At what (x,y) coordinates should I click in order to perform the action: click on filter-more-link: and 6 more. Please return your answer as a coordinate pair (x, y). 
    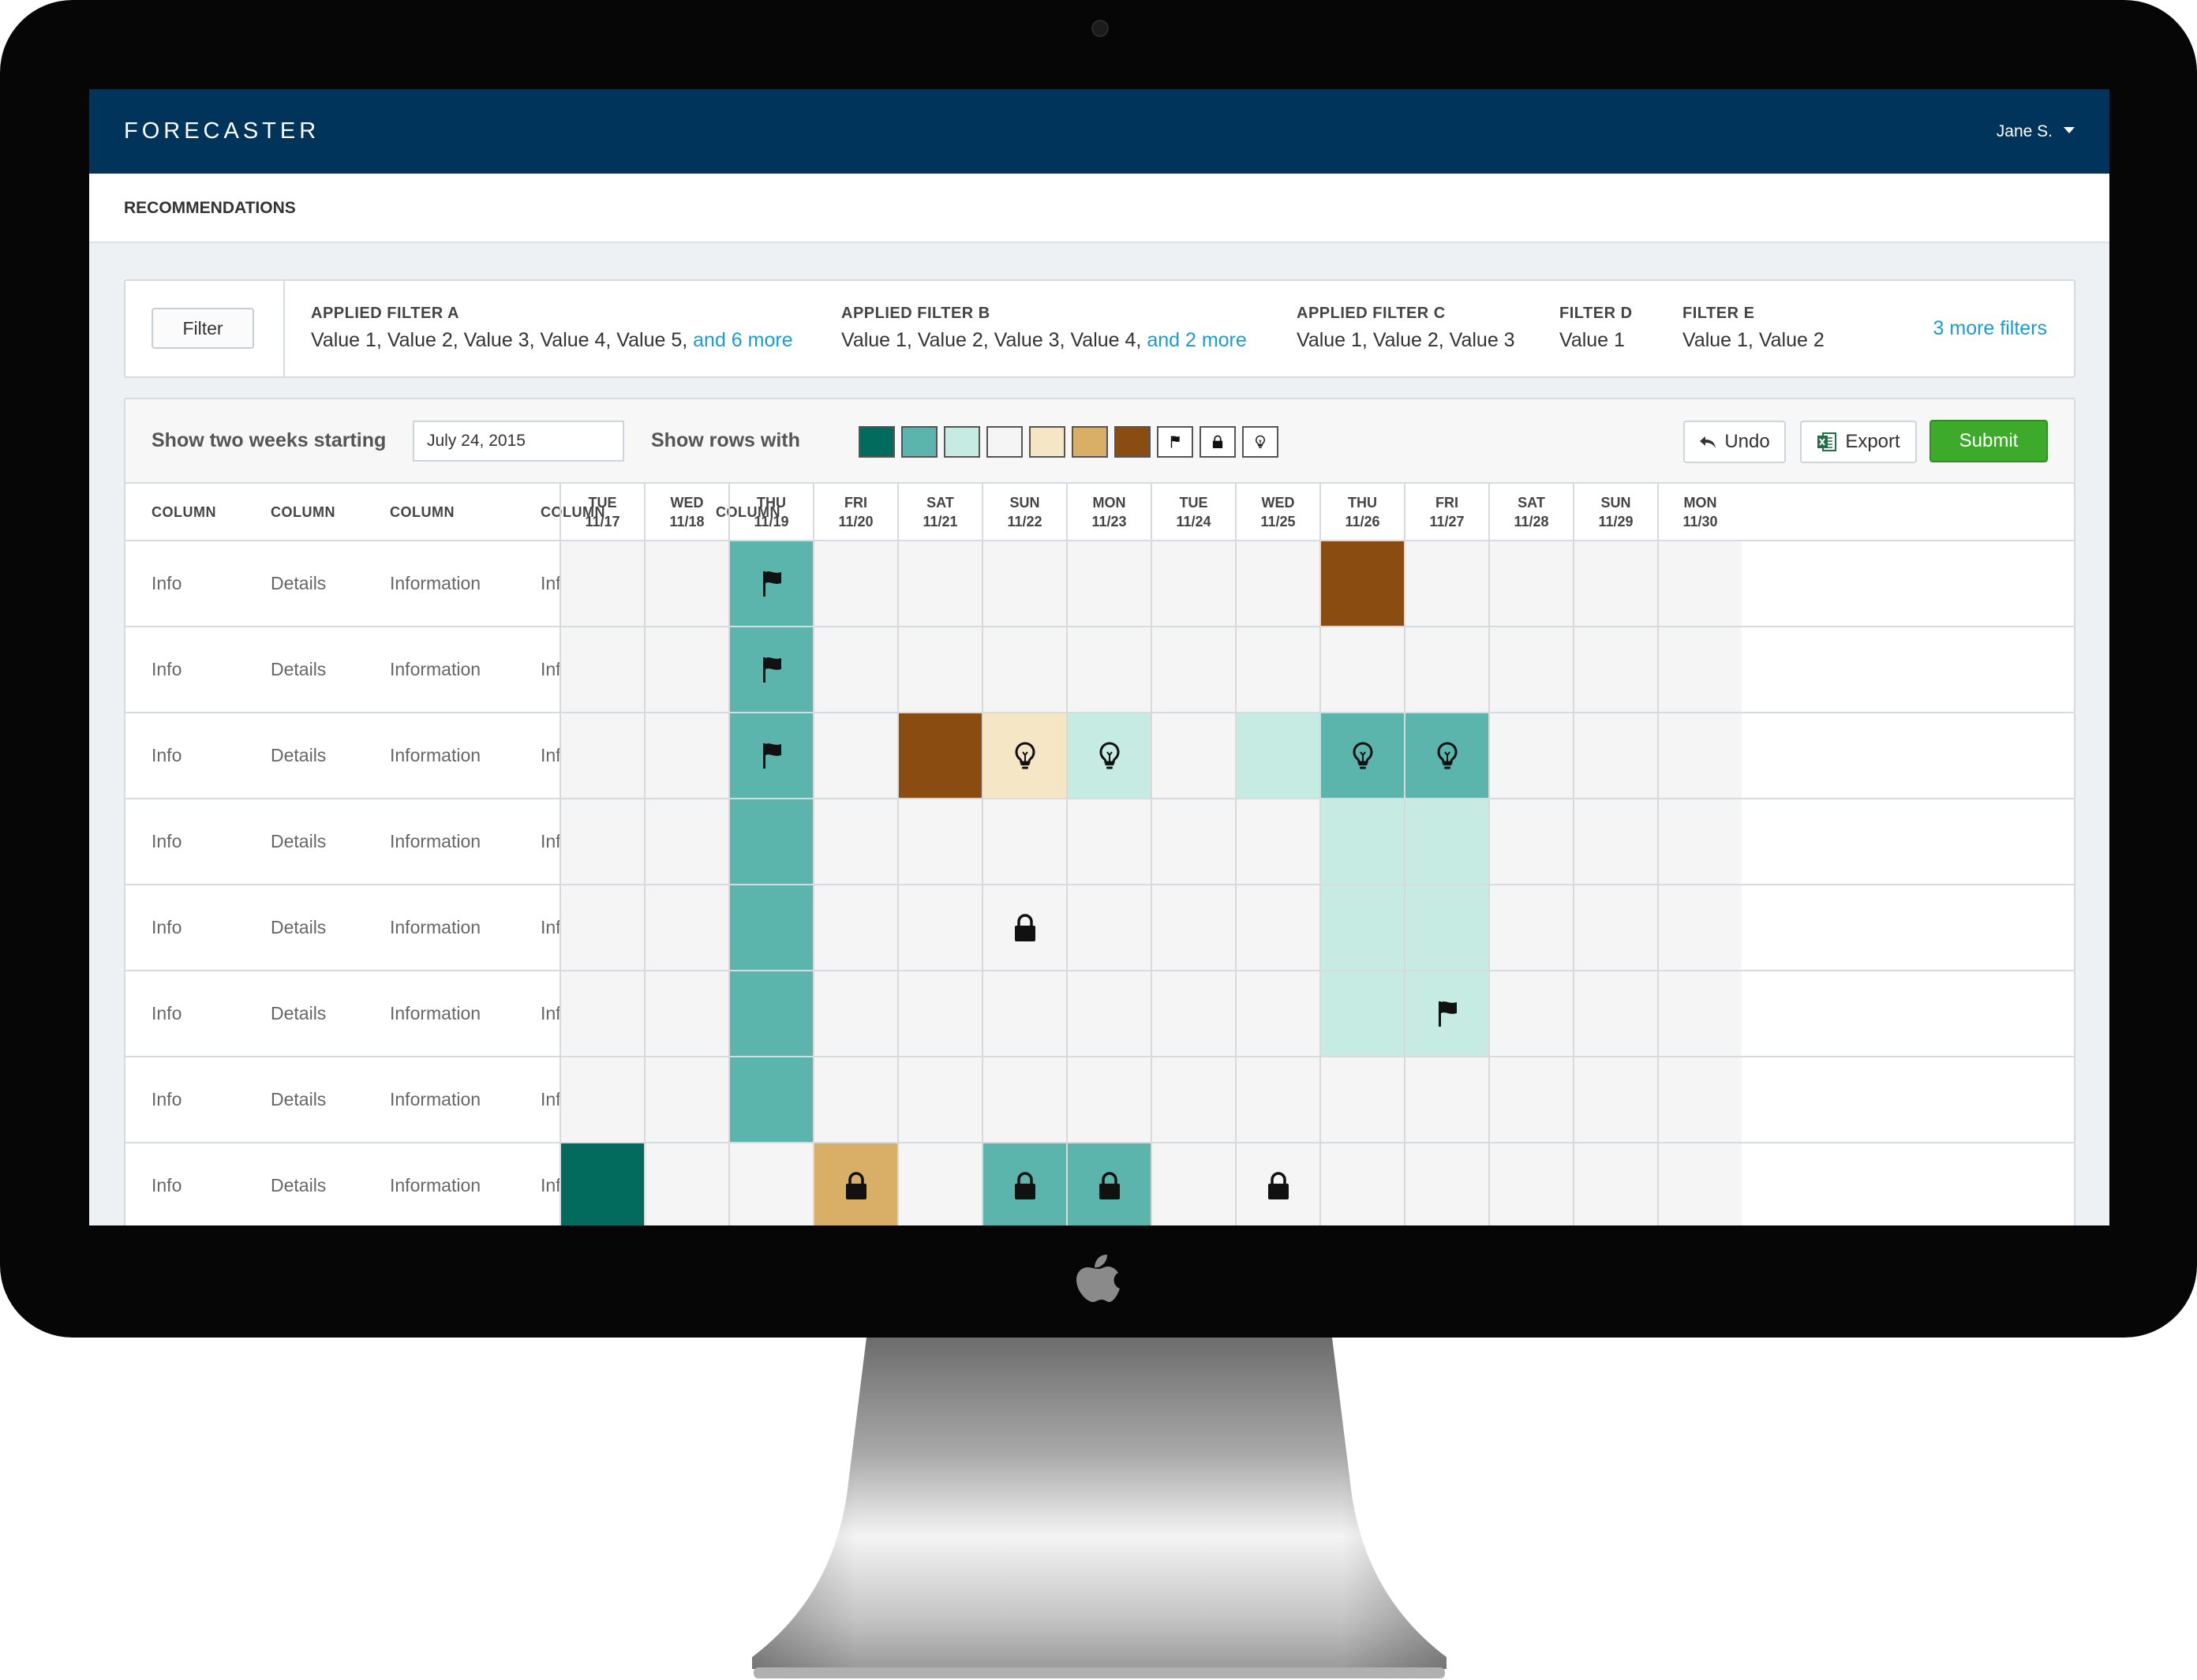
    Looking at the image, I should click on (742, 340).